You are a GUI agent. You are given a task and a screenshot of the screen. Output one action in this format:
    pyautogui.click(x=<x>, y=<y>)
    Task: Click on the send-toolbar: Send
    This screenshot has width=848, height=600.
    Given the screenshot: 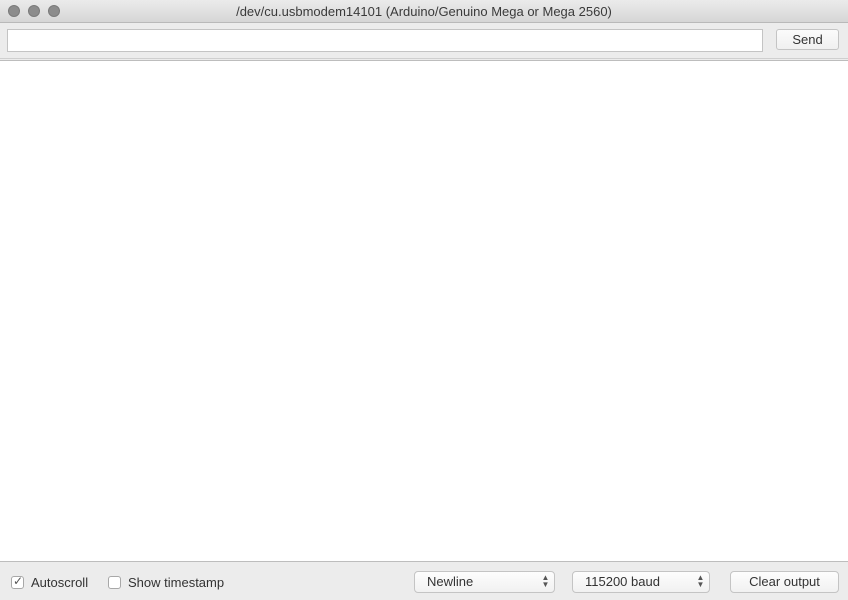 What is the action you would take?
    pyautogui.click(x=424, y=41)
    